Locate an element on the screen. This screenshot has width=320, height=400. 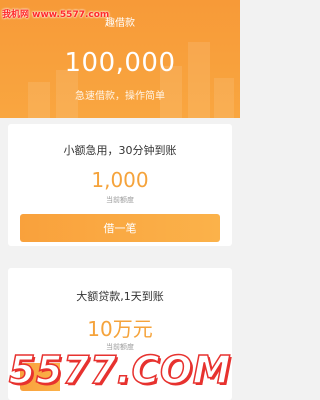
card-subtitle: 当前额度 is located at coordinates (120, 200).